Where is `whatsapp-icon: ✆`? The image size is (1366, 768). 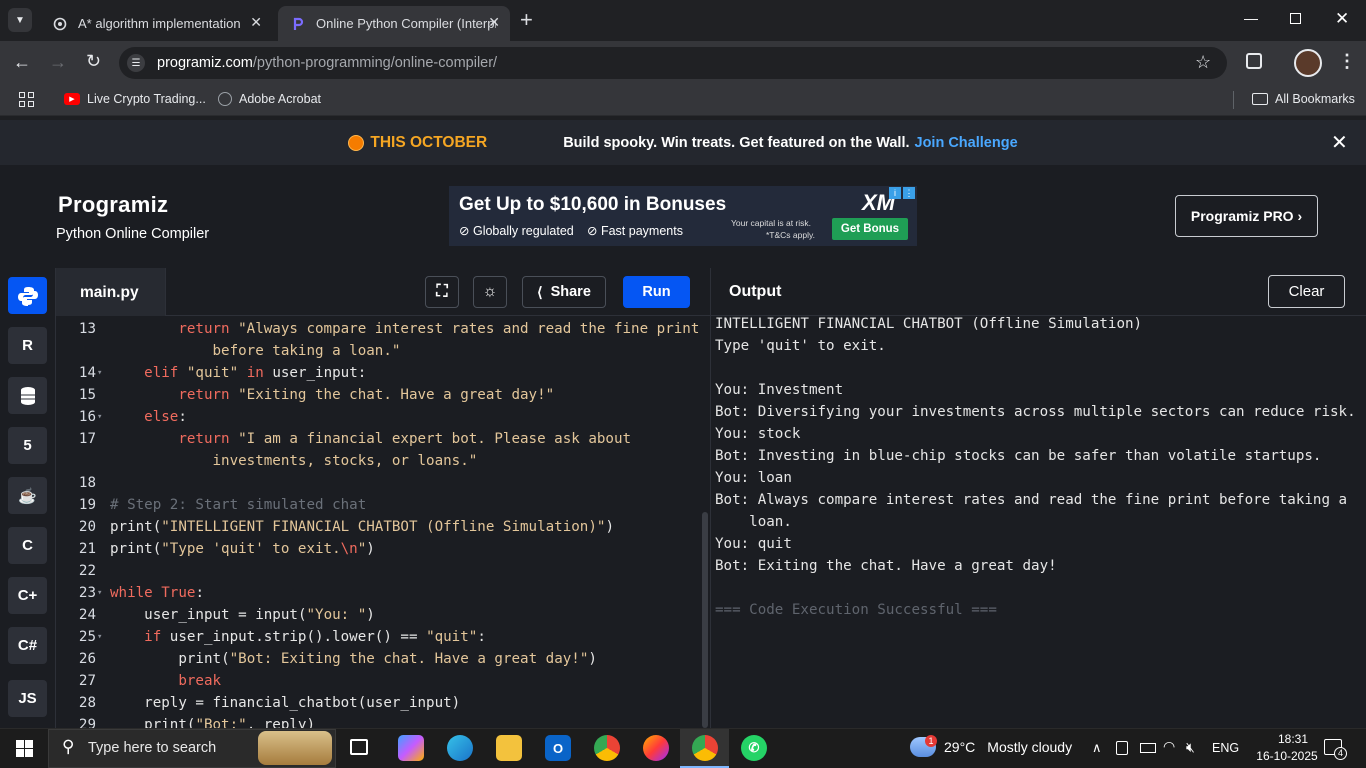 whatsapp-icon: ✆ is located at coordinates (754, 748).